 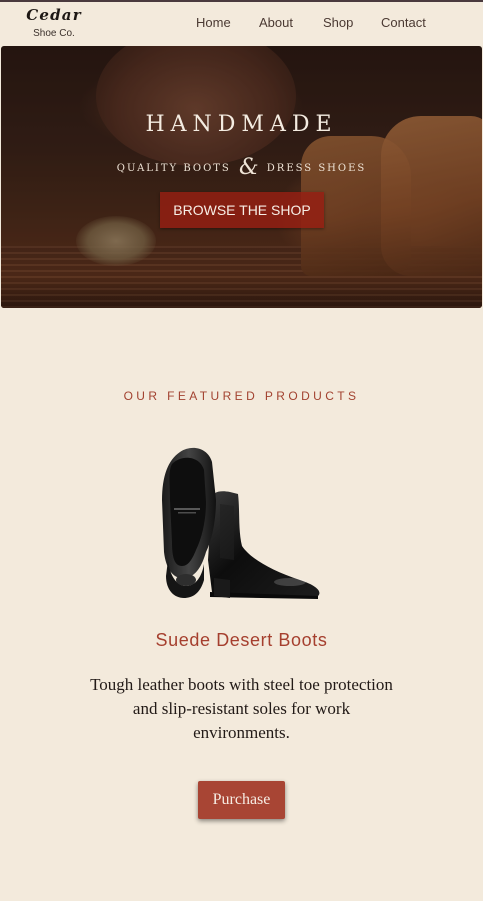 I want to click on featured-products-heading: OUR FEATURED PRODUCTS, so click(x=241, y=396).